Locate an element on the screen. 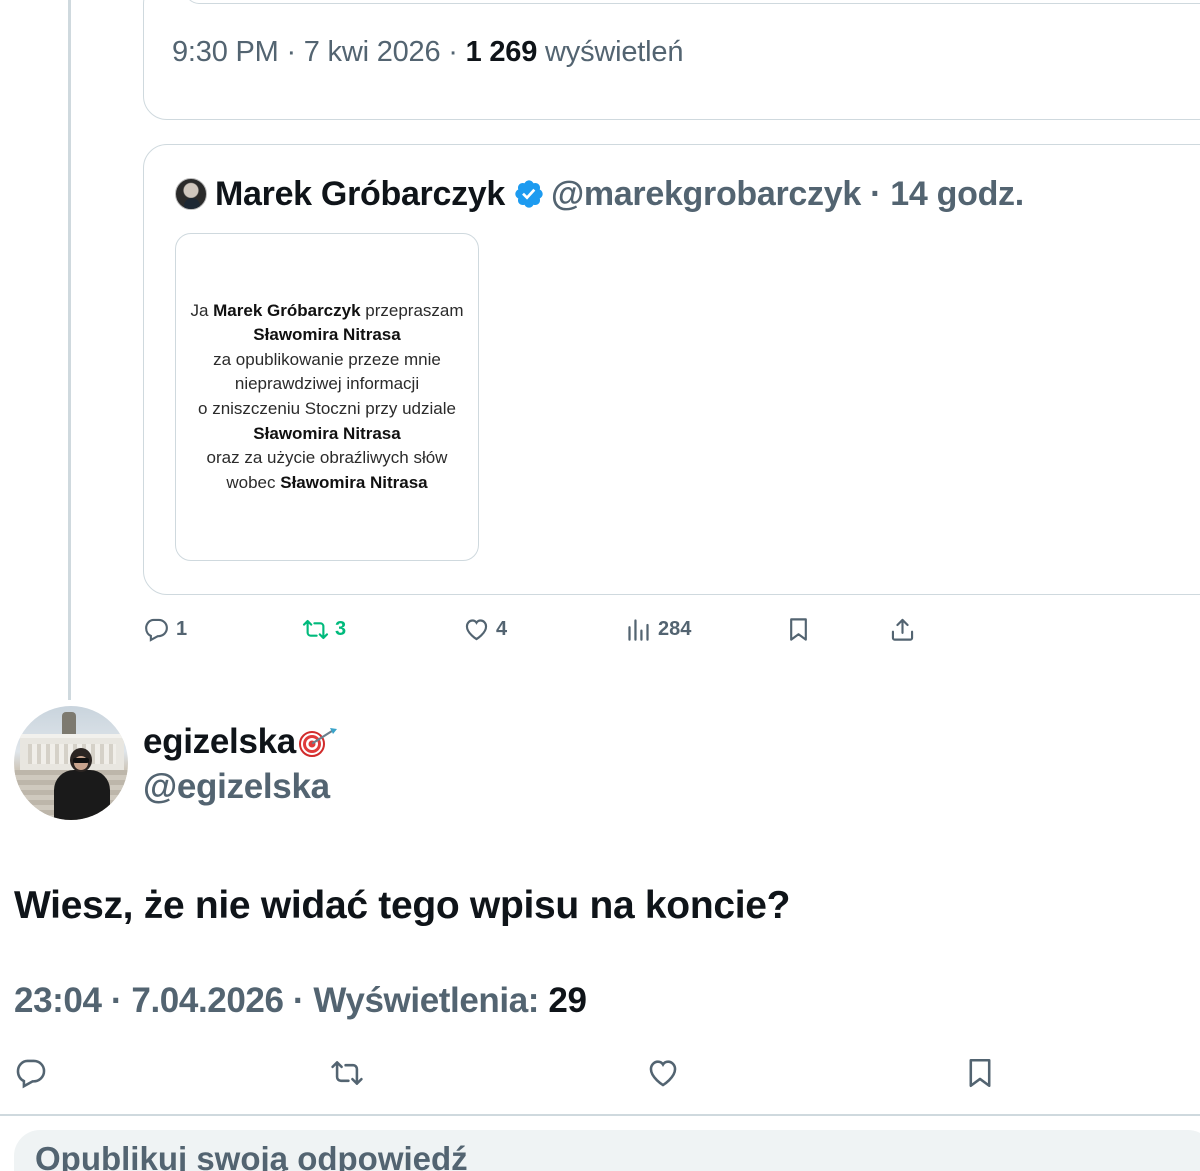 This screenshot has width=1200, height=1171. share-button is located at coordinates (905, 629).